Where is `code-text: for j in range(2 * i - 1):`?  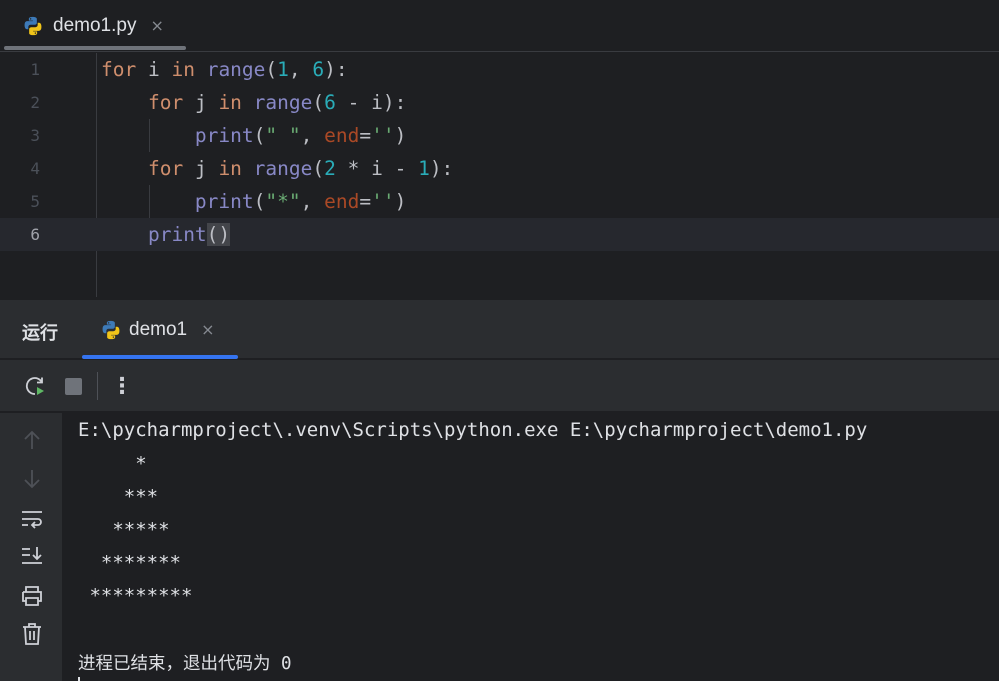 code-text: for j in range(2 * i - 1): is located at coordinates (277, 168).